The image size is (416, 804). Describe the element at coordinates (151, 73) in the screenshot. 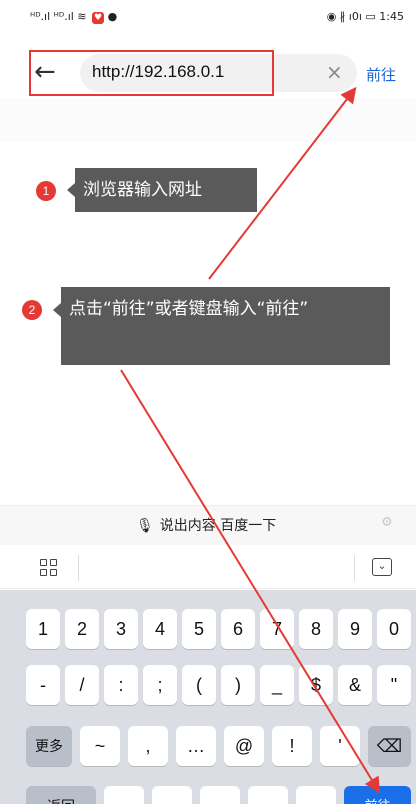

I see `url-highlight-box` at that location.